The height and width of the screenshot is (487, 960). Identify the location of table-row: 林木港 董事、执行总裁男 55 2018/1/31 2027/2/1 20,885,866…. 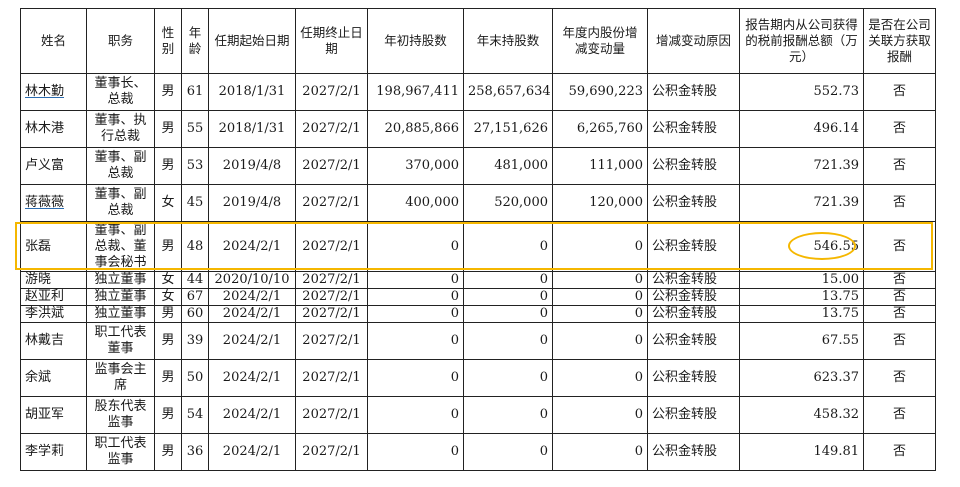
(478, 129).